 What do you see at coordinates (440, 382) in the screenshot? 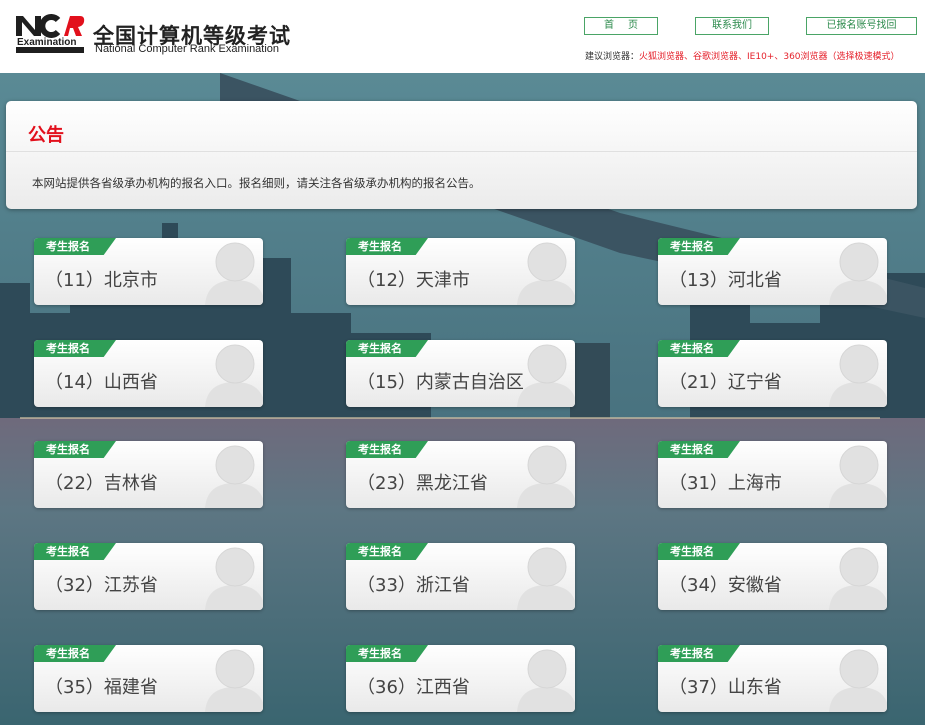
I see `province-name: （15）内蒙古自治区` at bounding box center [440, 382].